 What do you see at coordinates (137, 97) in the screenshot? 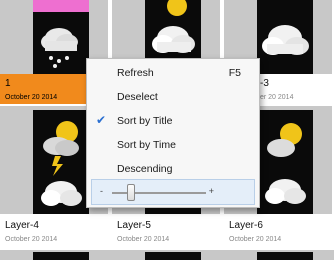
I see `menu-item-label: Deselect` at bounding box center [137, 97].